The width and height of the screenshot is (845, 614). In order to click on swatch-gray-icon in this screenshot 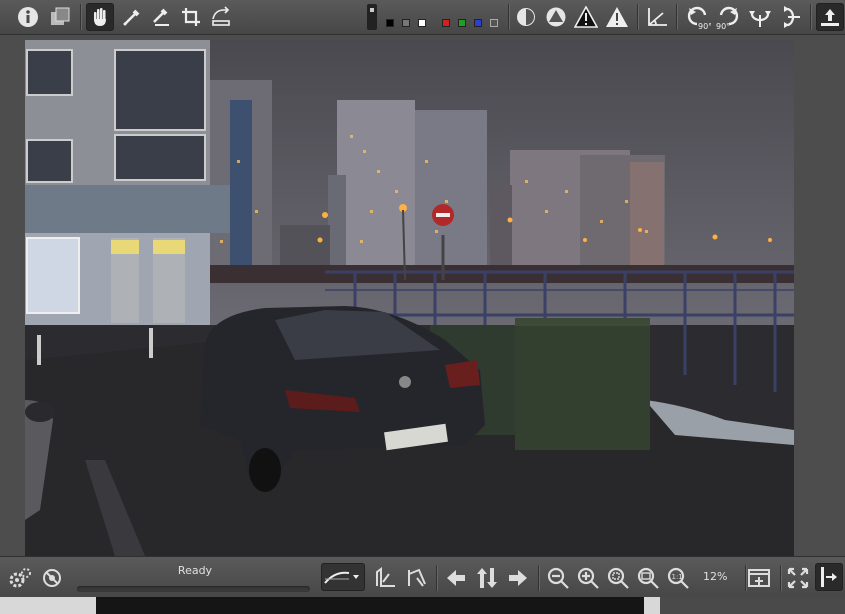, I will do `click(406, 23)`.